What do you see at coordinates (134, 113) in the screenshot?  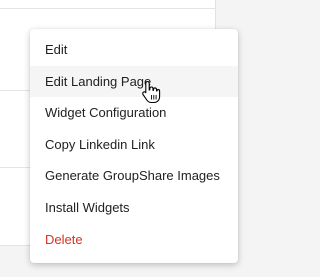 I see `menu-item-widget-configuration: Widget Configuration` at bounding box center [134, 113].